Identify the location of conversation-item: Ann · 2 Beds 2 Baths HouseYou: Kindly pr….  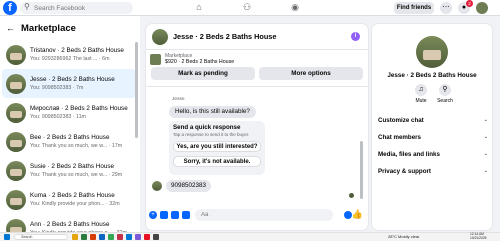
(69, 223).